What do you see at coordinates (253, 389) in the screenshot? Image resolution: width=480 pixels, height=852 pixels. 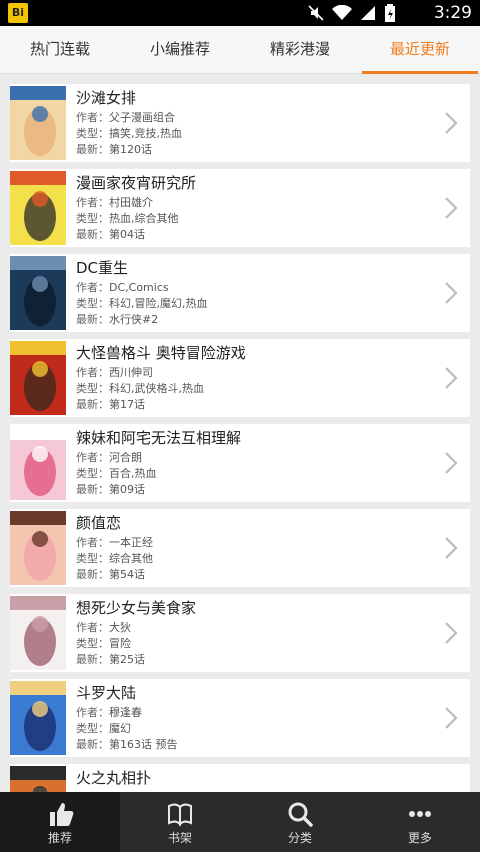 I see `comic-genre-row: 类型：科幻,武侠格斗,热血` at bounding box center [253, 389].